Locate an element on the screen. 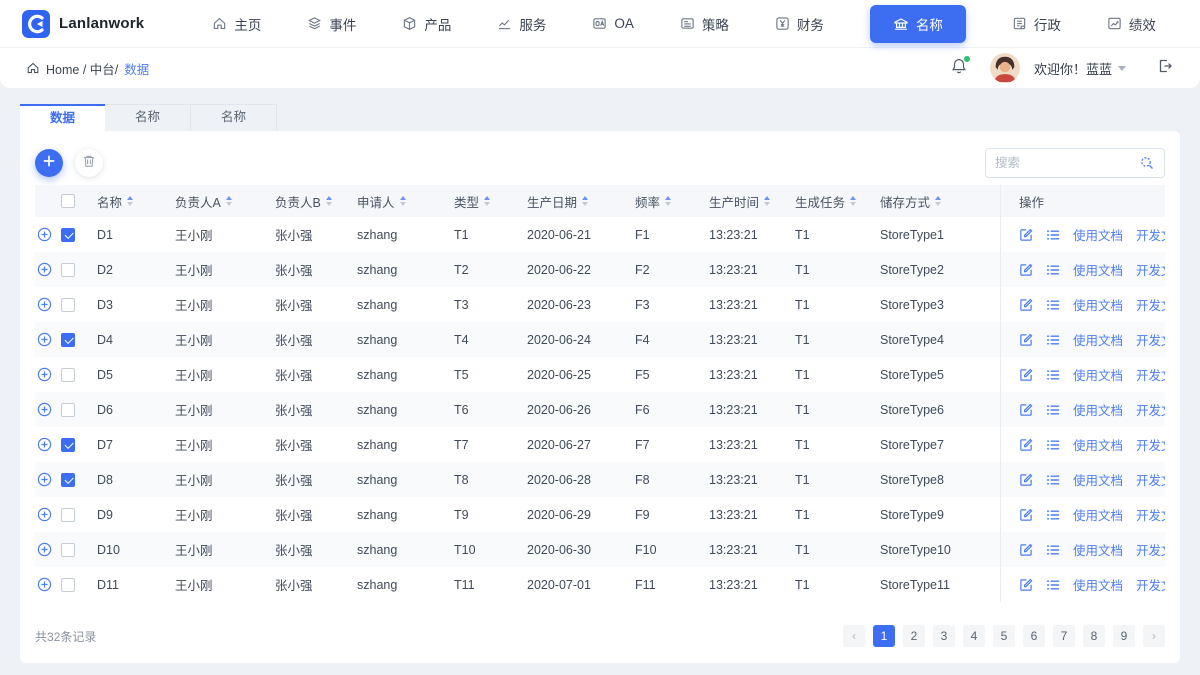 The image size is (1200, 675). nav-item-OA: OA is located at coordinates (613, 23).